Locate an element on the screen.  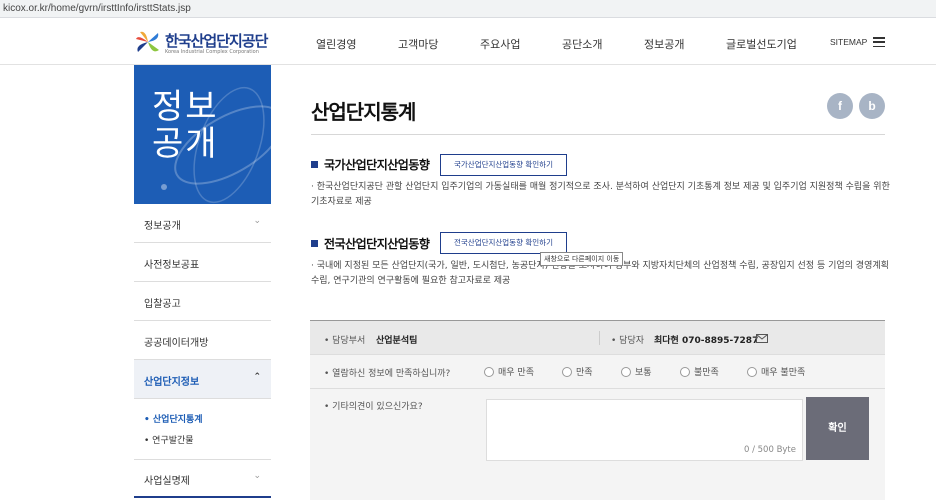
new-window-tooltip: 새창으로 다른페이지 이동 is located at coordinates (582, 259).